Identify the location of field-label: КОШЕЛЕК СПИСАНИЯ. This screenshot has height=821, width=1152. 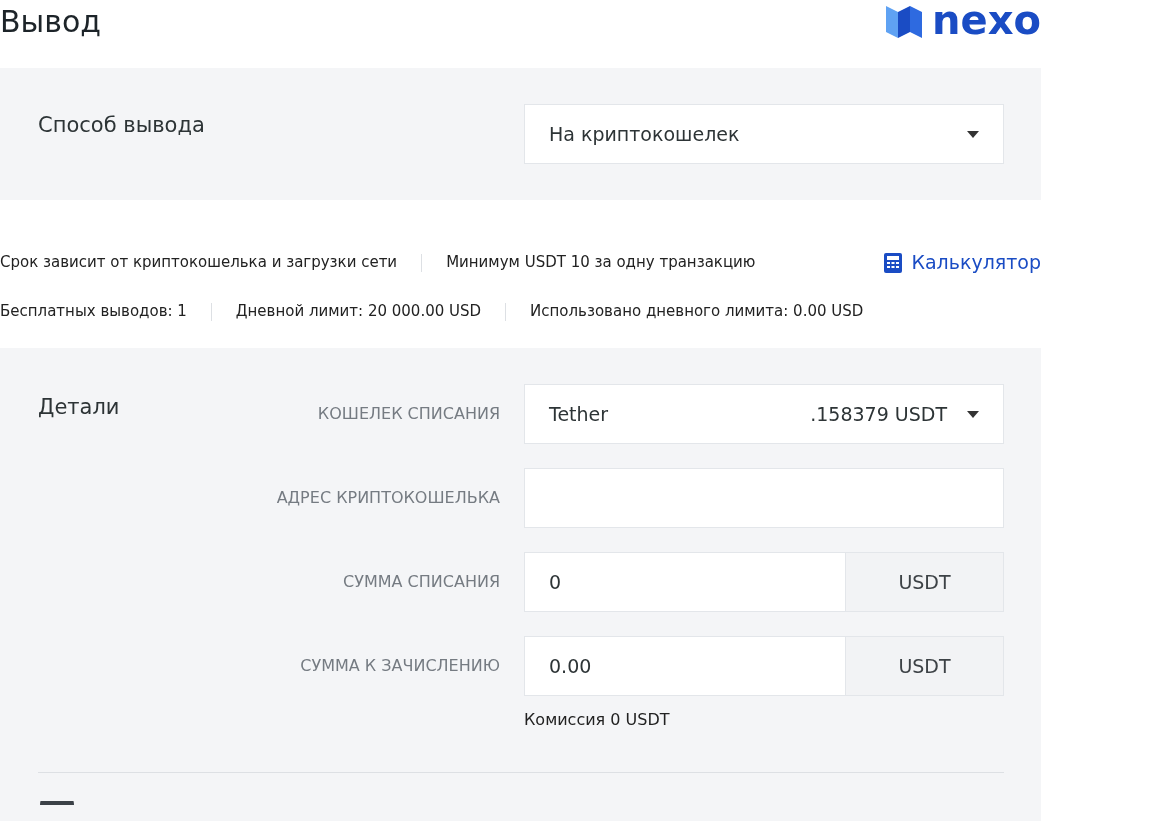
(408, 414).